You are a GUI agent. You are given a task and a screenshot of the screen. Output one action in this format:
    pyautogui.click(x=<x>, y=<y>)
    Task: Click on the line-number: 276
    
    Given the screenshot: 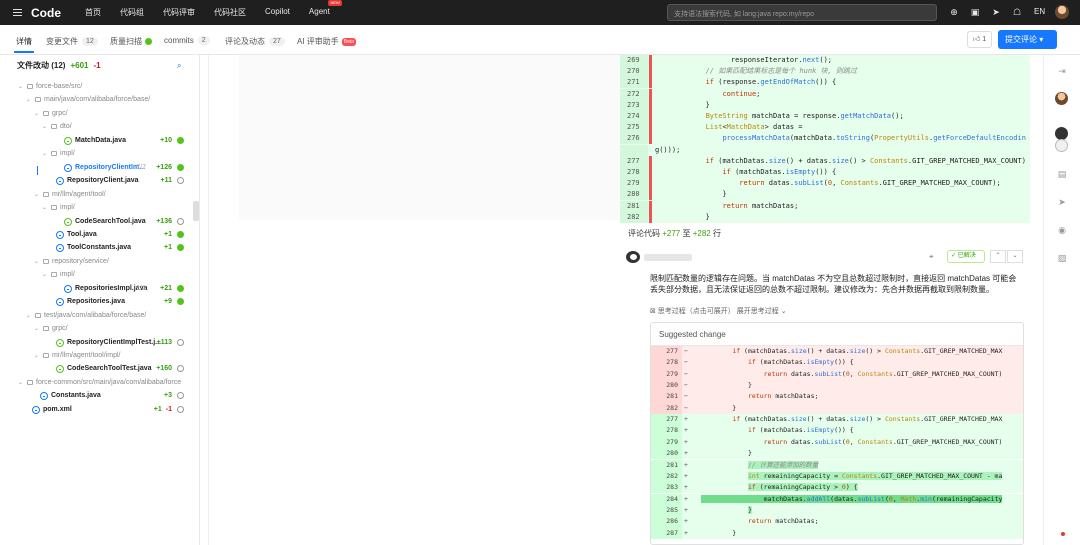 What is the action you would take?
    pyautogui.click(x=634, y=139)
    